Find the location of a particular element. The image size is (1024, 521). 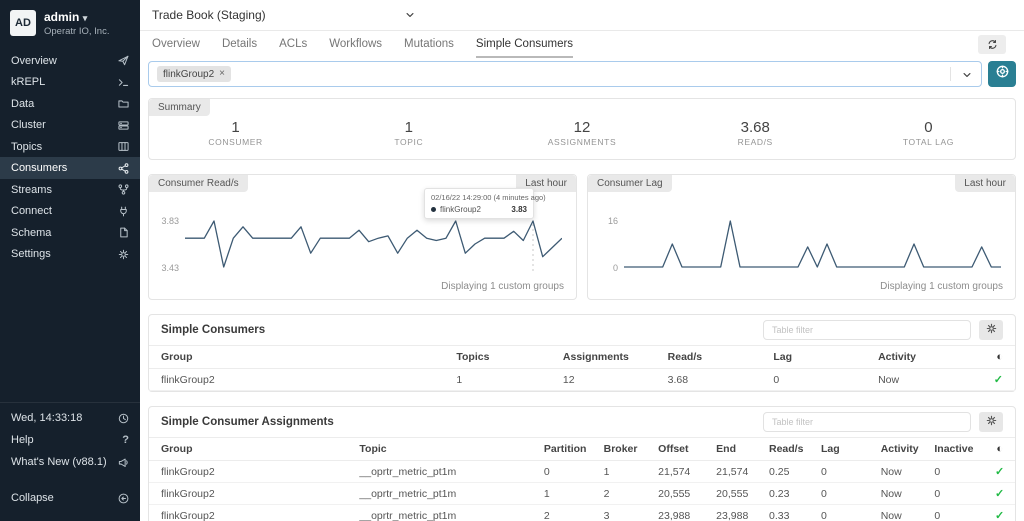

sidebar-item-label: Streams is located at coordinates (31, 189).